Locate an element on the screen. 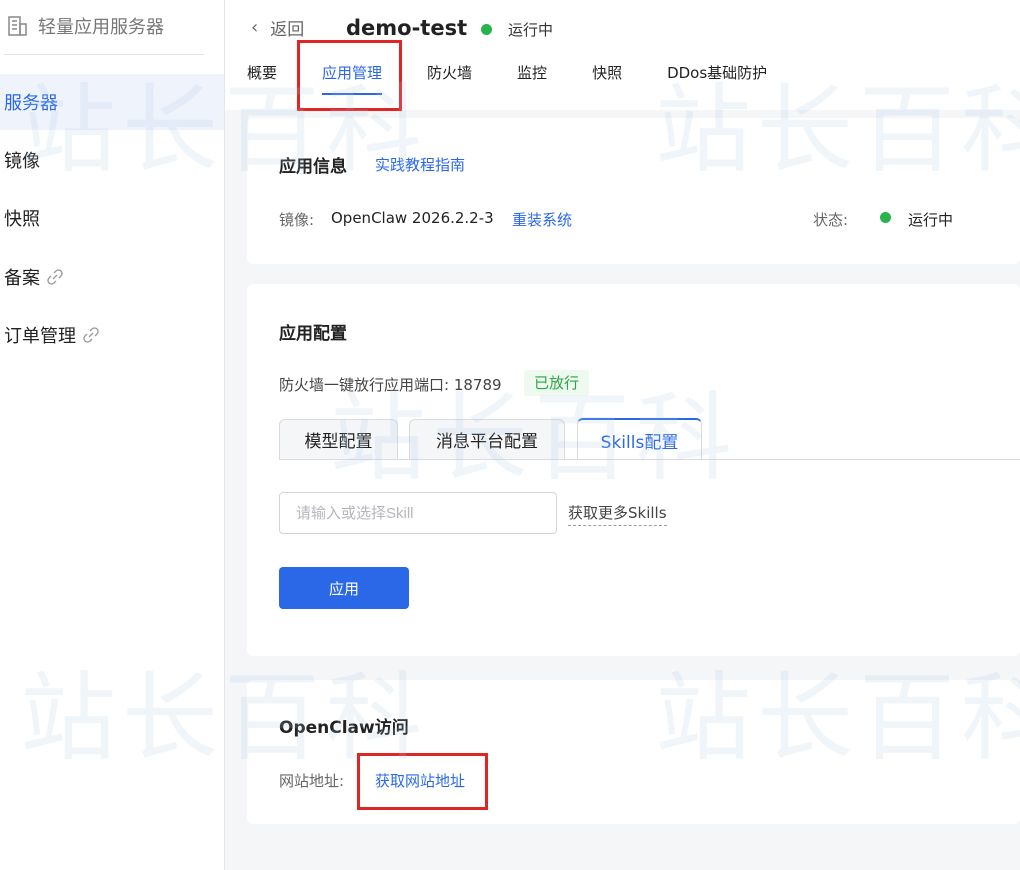 This screenshot has width=1020, height=870. subtab-divider is located at coordinates (649, 459).